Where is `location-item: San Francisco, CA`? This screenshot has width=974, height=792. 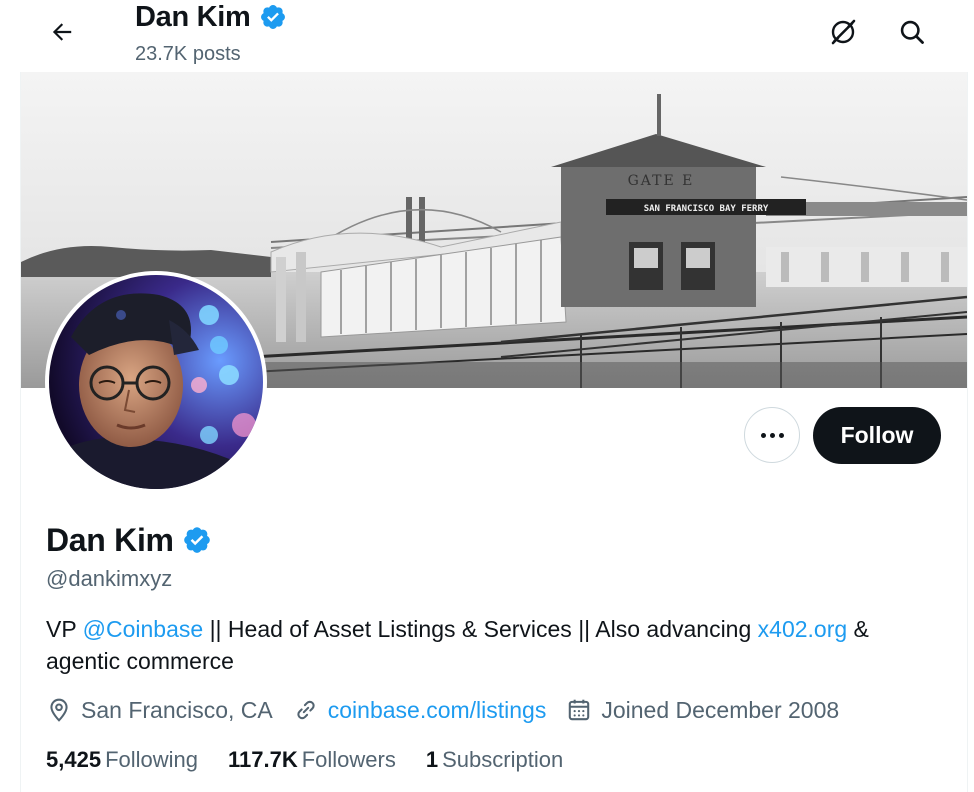
location-item: San Francisco, CA is located at coordinates (159, 710).